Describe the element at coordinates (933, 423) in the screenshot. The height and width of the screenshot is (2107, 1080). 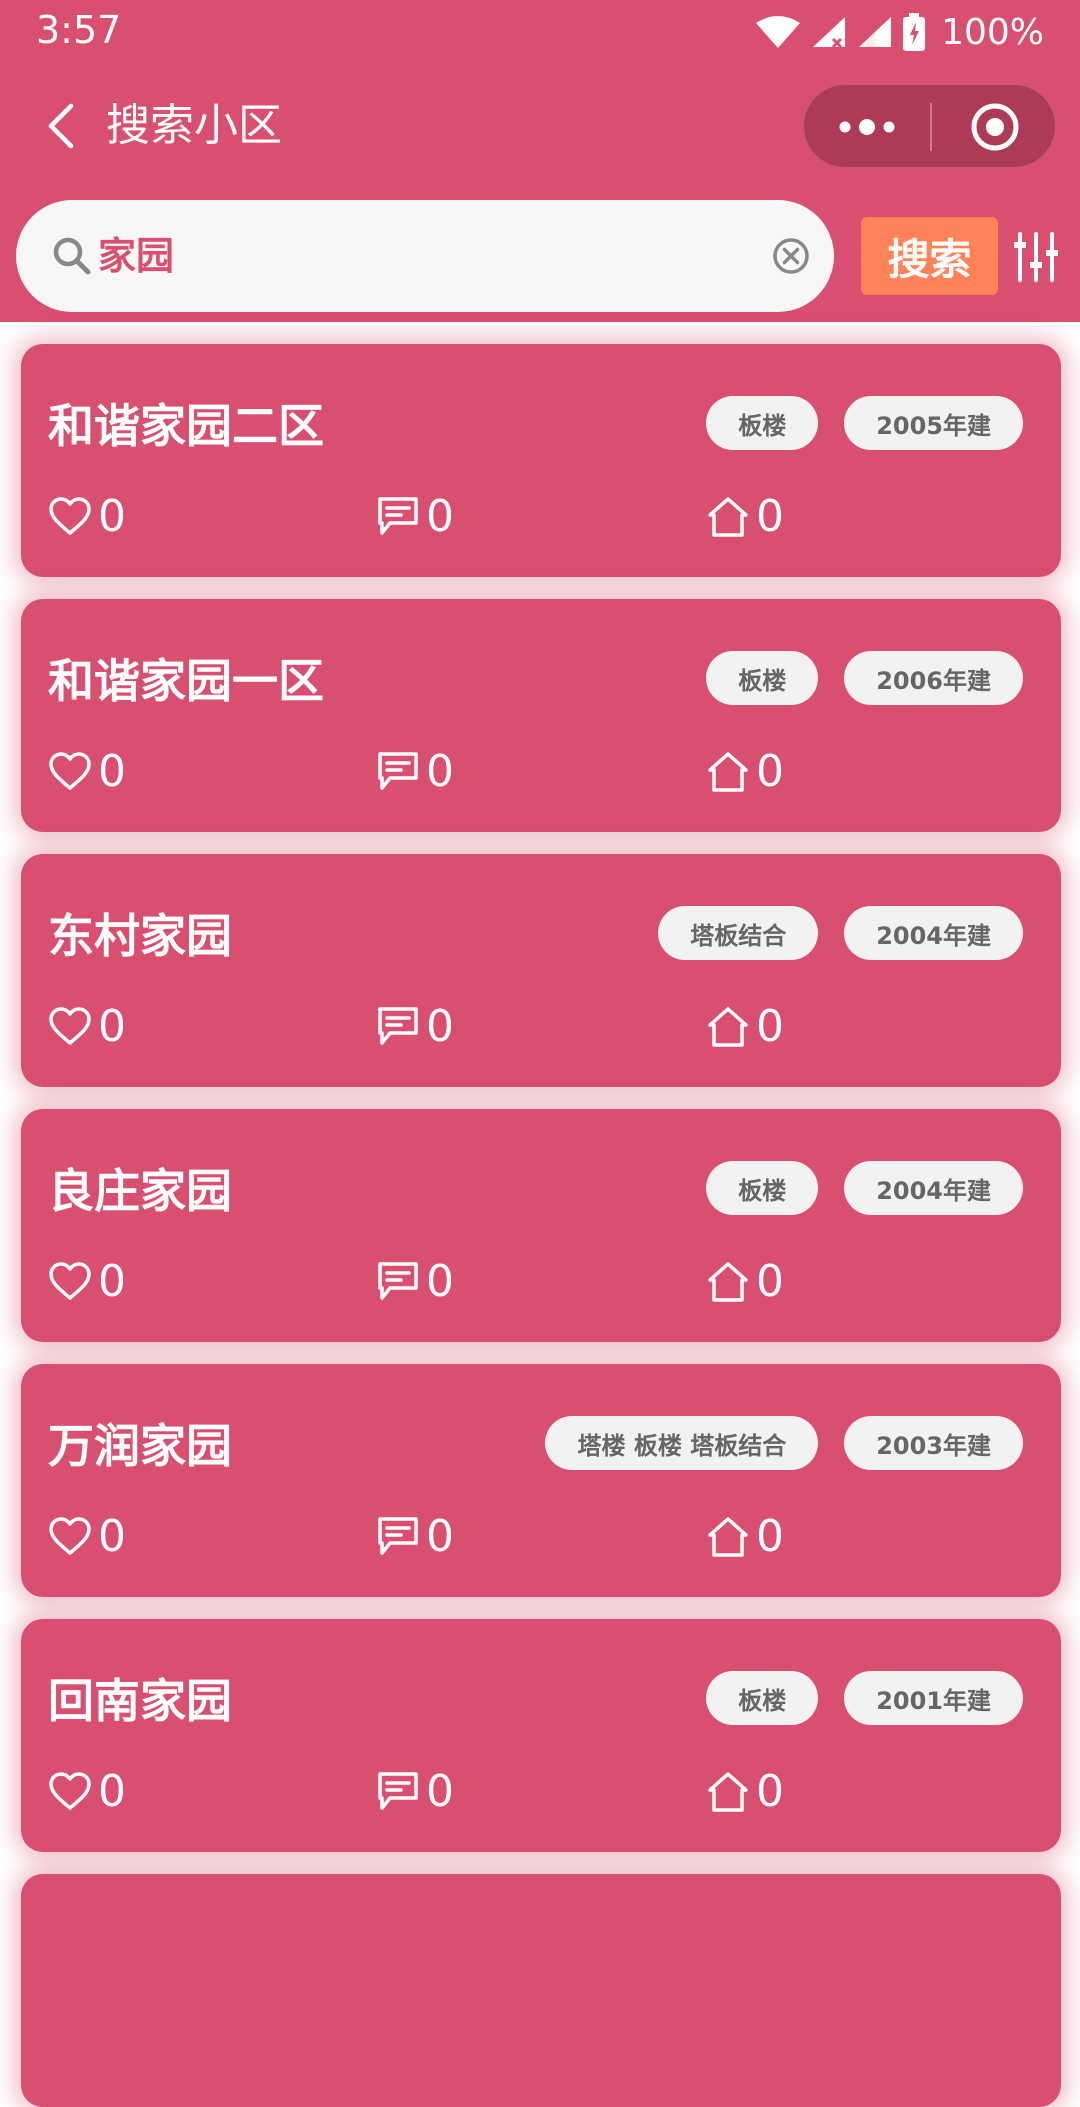
I see `build-year-tag: 2005年建` at that location.